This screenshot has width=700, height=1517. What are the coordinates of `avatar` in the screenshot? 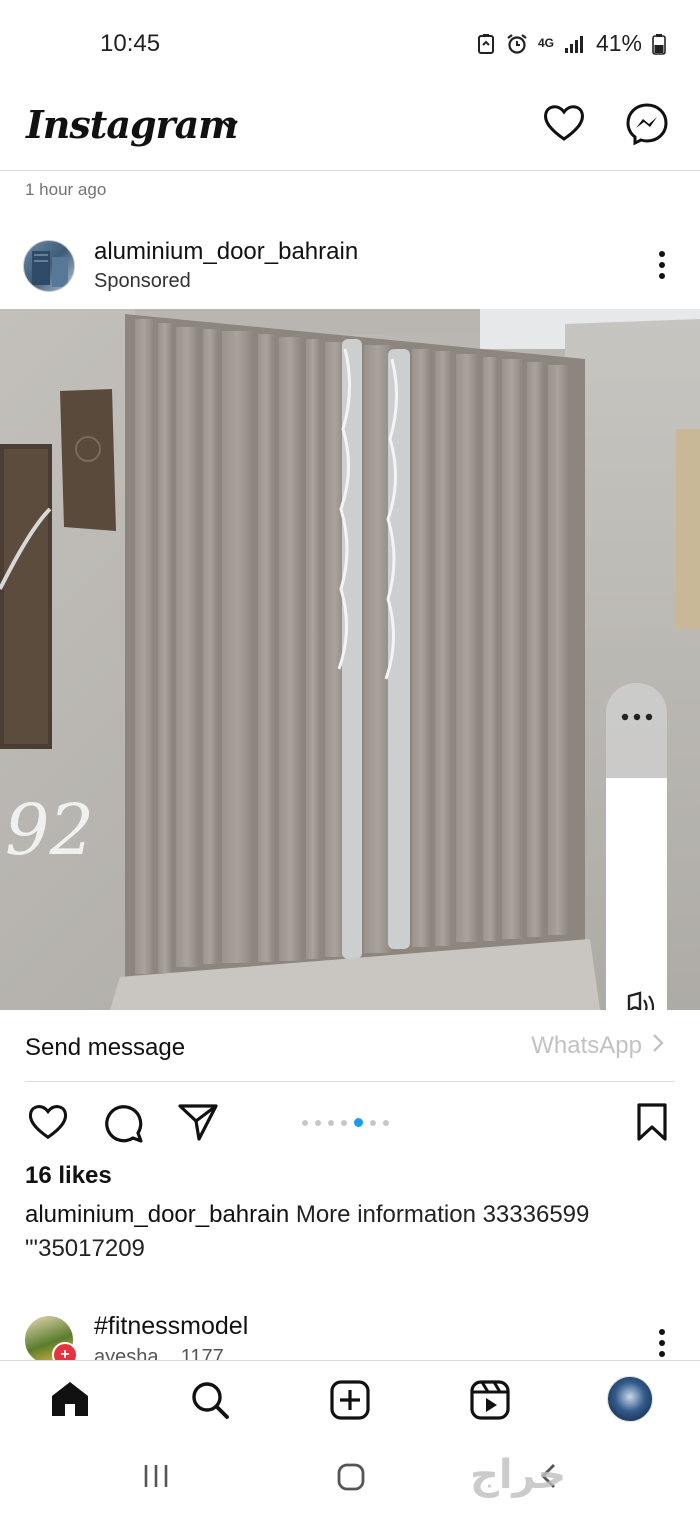 It's located at (49, 266).